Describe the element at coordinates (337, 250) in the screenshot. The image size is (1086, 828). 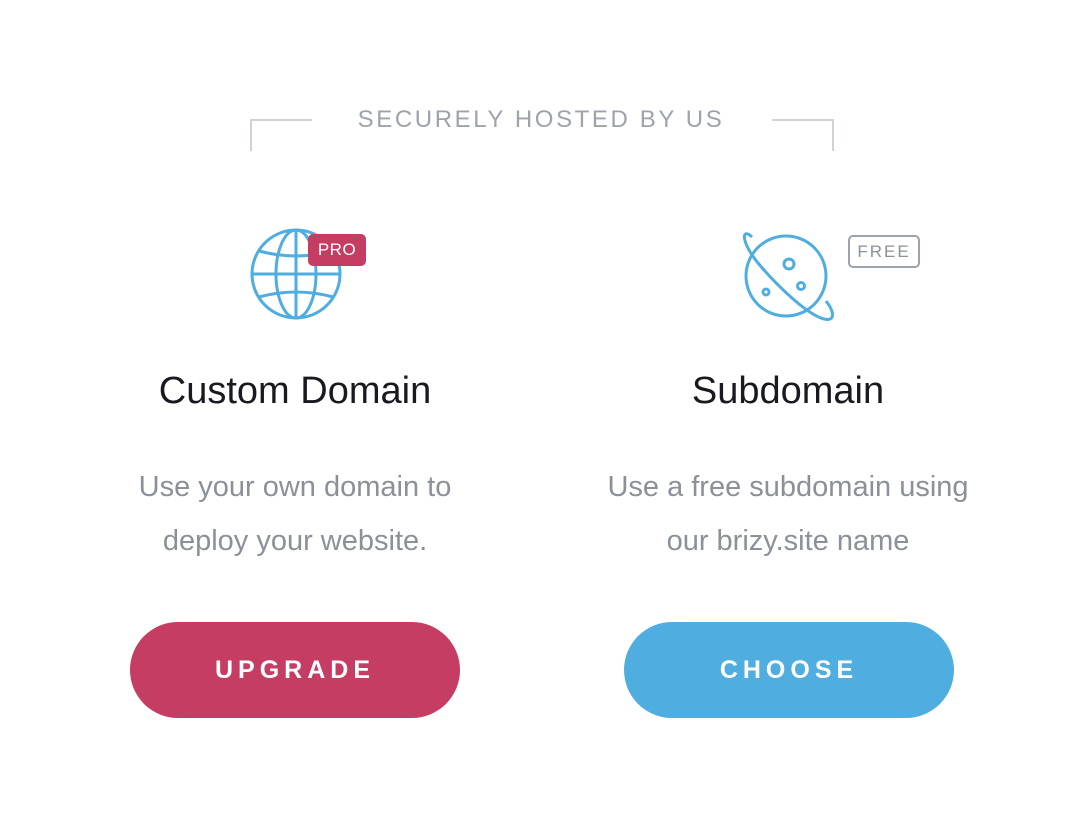
I see `pro-badge: PRO` at that location.